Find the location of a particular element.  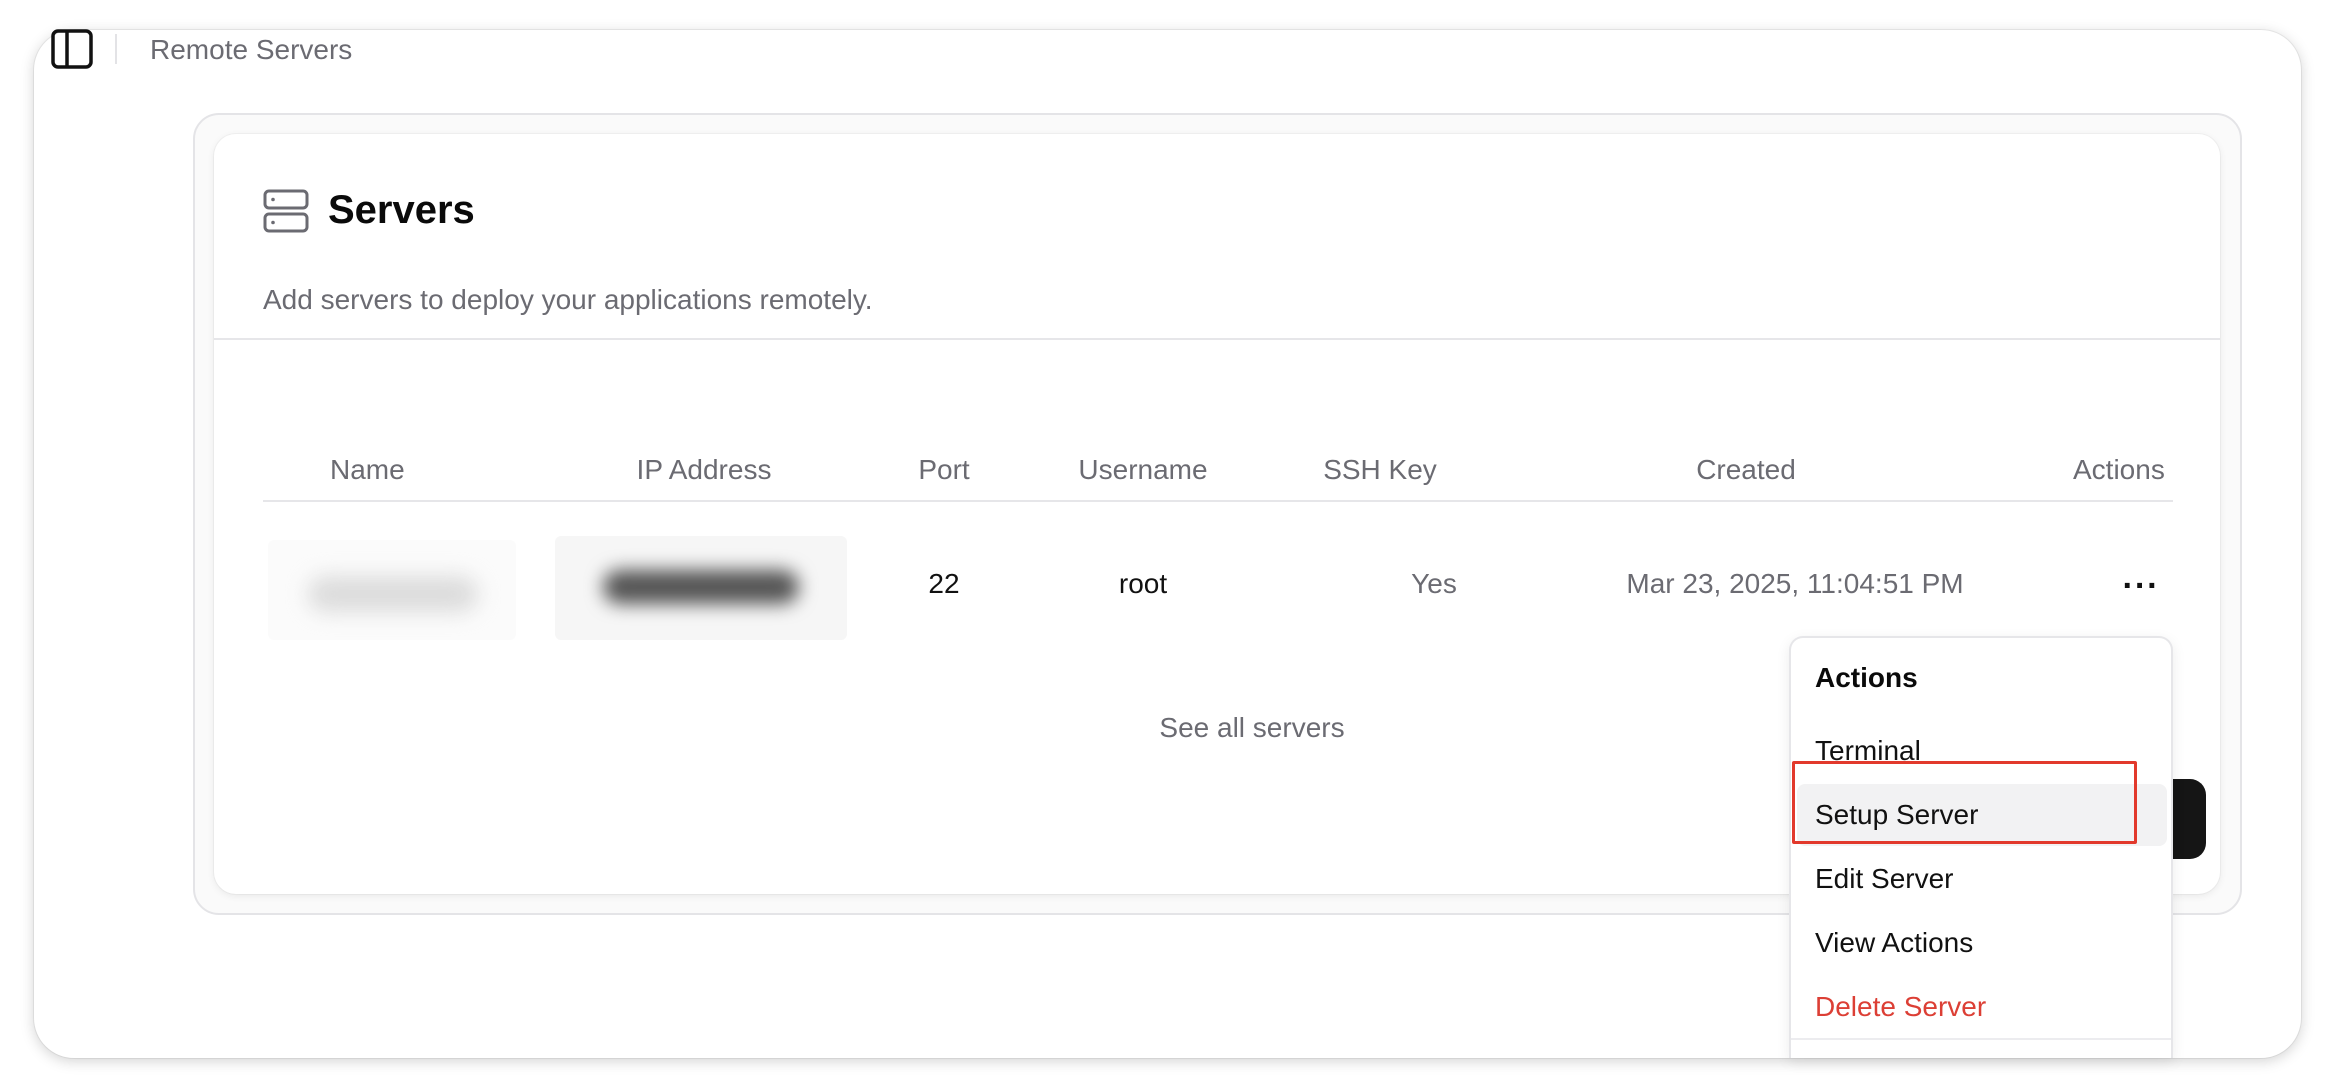

see-all-servers-link: See all servers is located at coordinates (1251, 728).